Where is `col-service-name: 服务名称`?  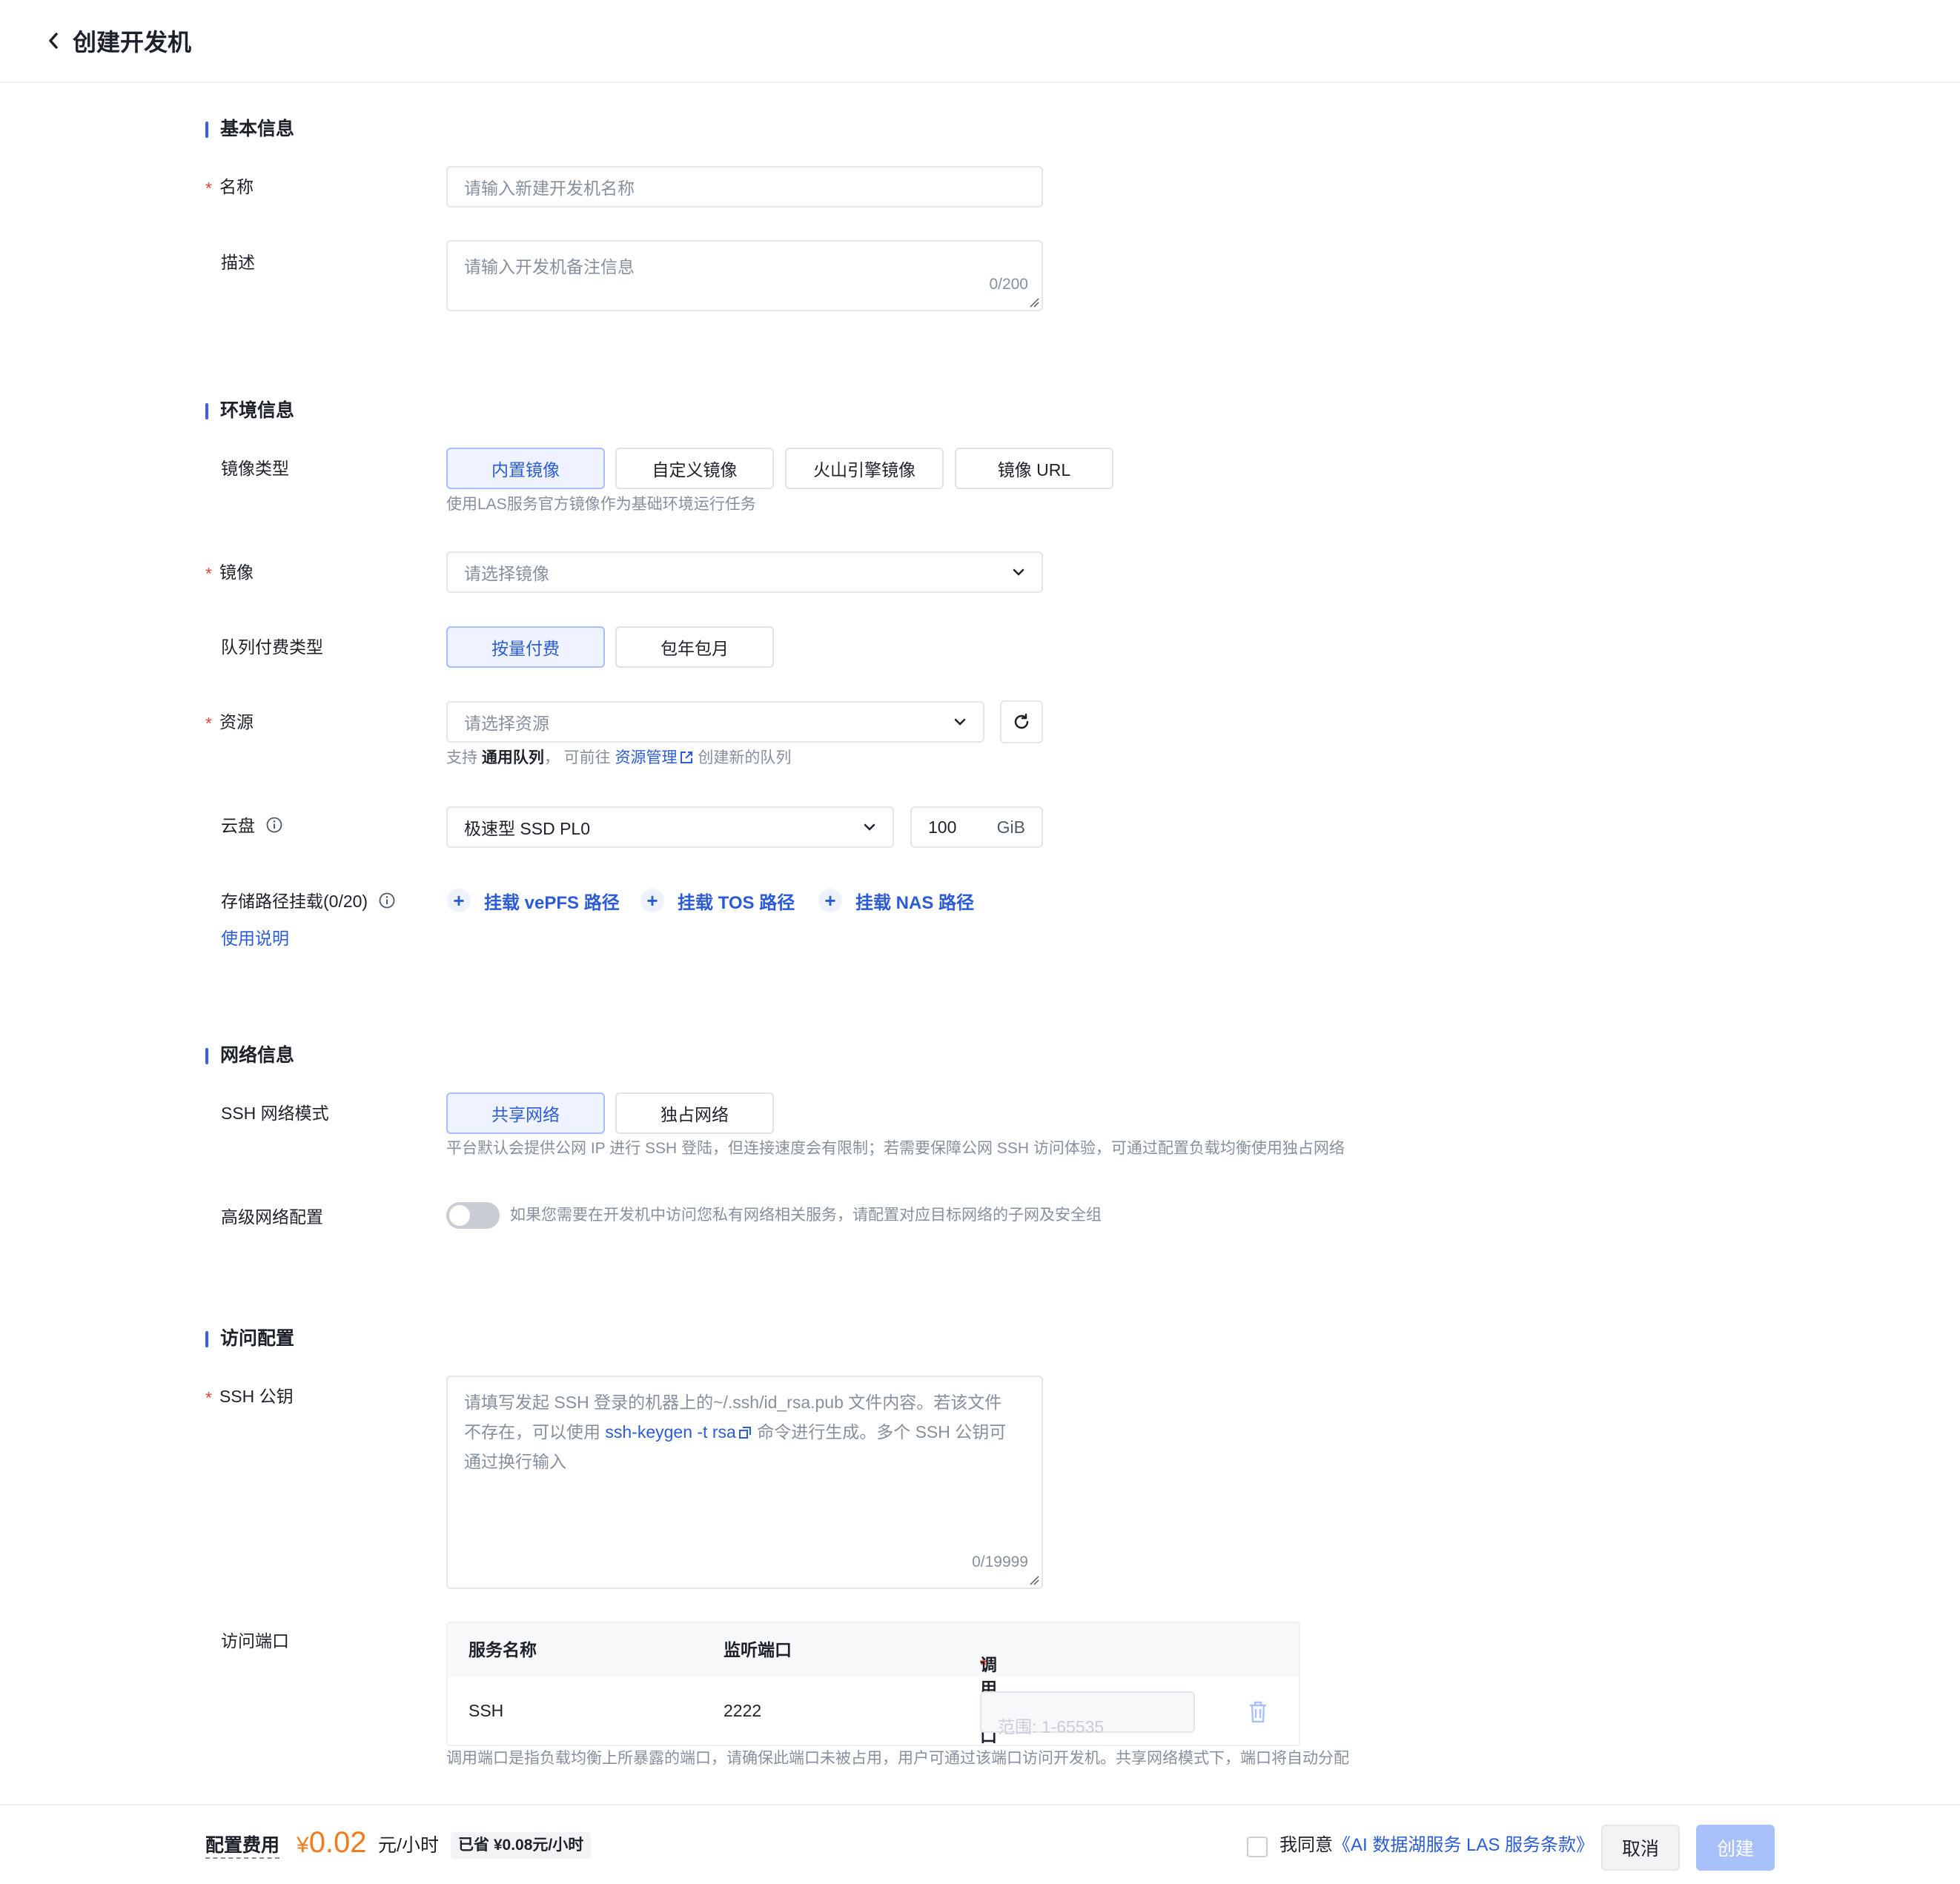
col-service-name: 服务名称 is located at coordinates (503, 1649).